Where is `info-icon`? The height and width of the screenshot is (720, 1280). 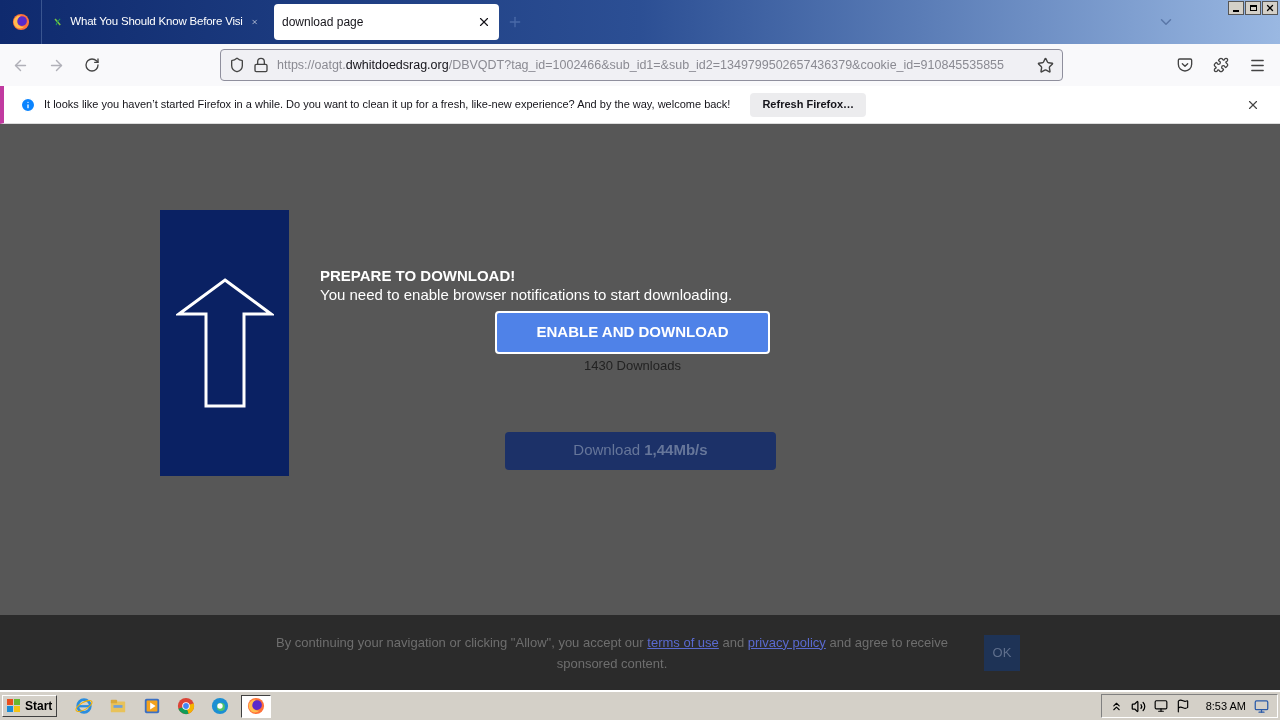
info-icon is located at coordinates (28, 104).